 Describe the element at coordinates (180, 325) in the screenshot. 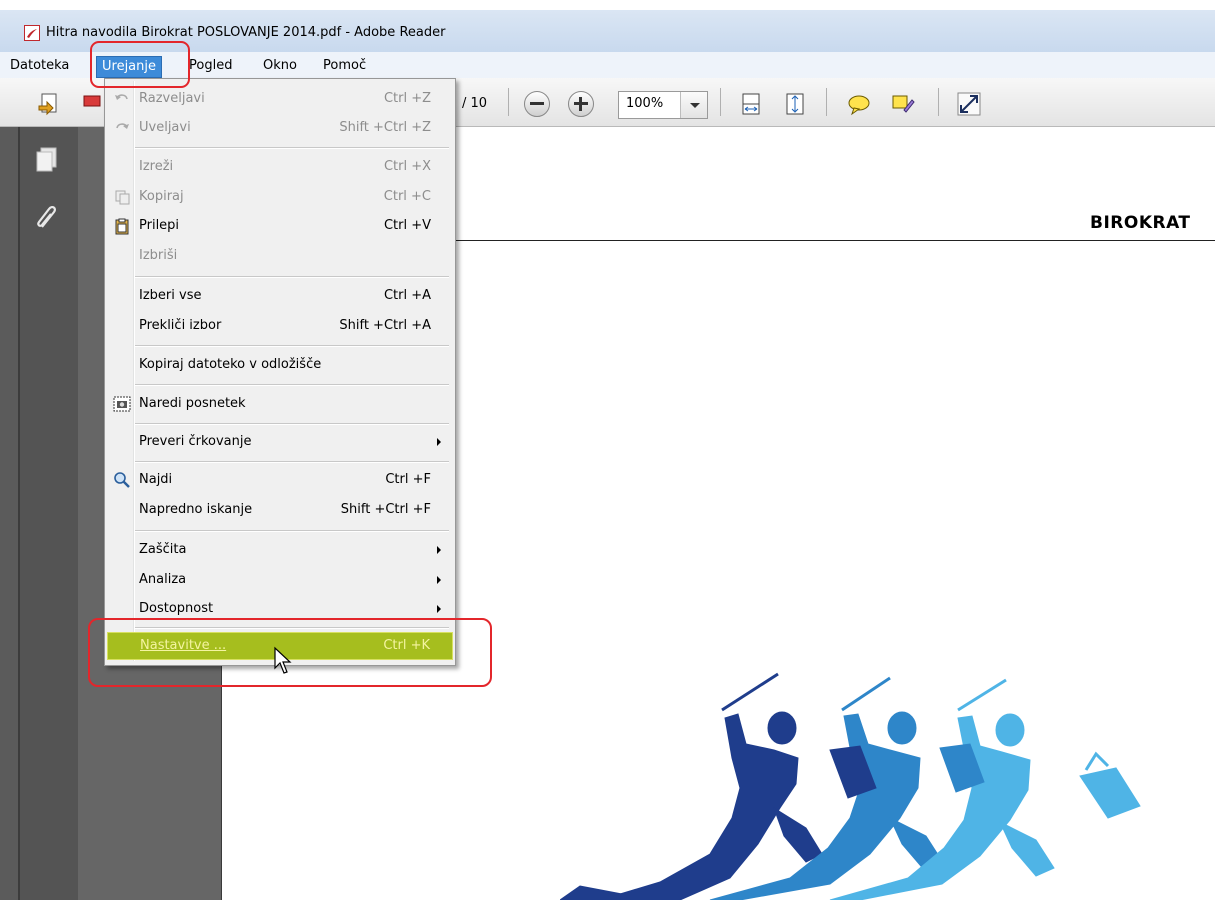

I see `menu-item-label: Prekliči izbor` at that location.